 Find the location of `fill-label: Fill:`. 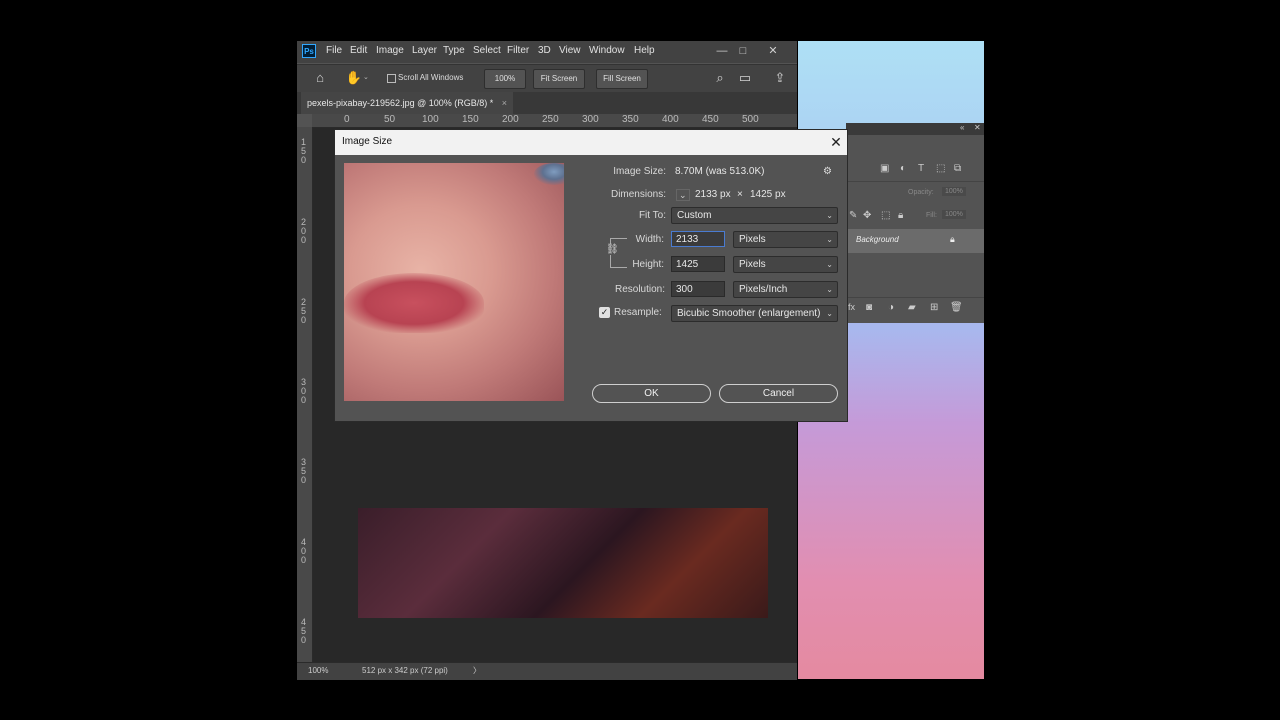

fill-label: Fill: is located at coordinates (931, 215).